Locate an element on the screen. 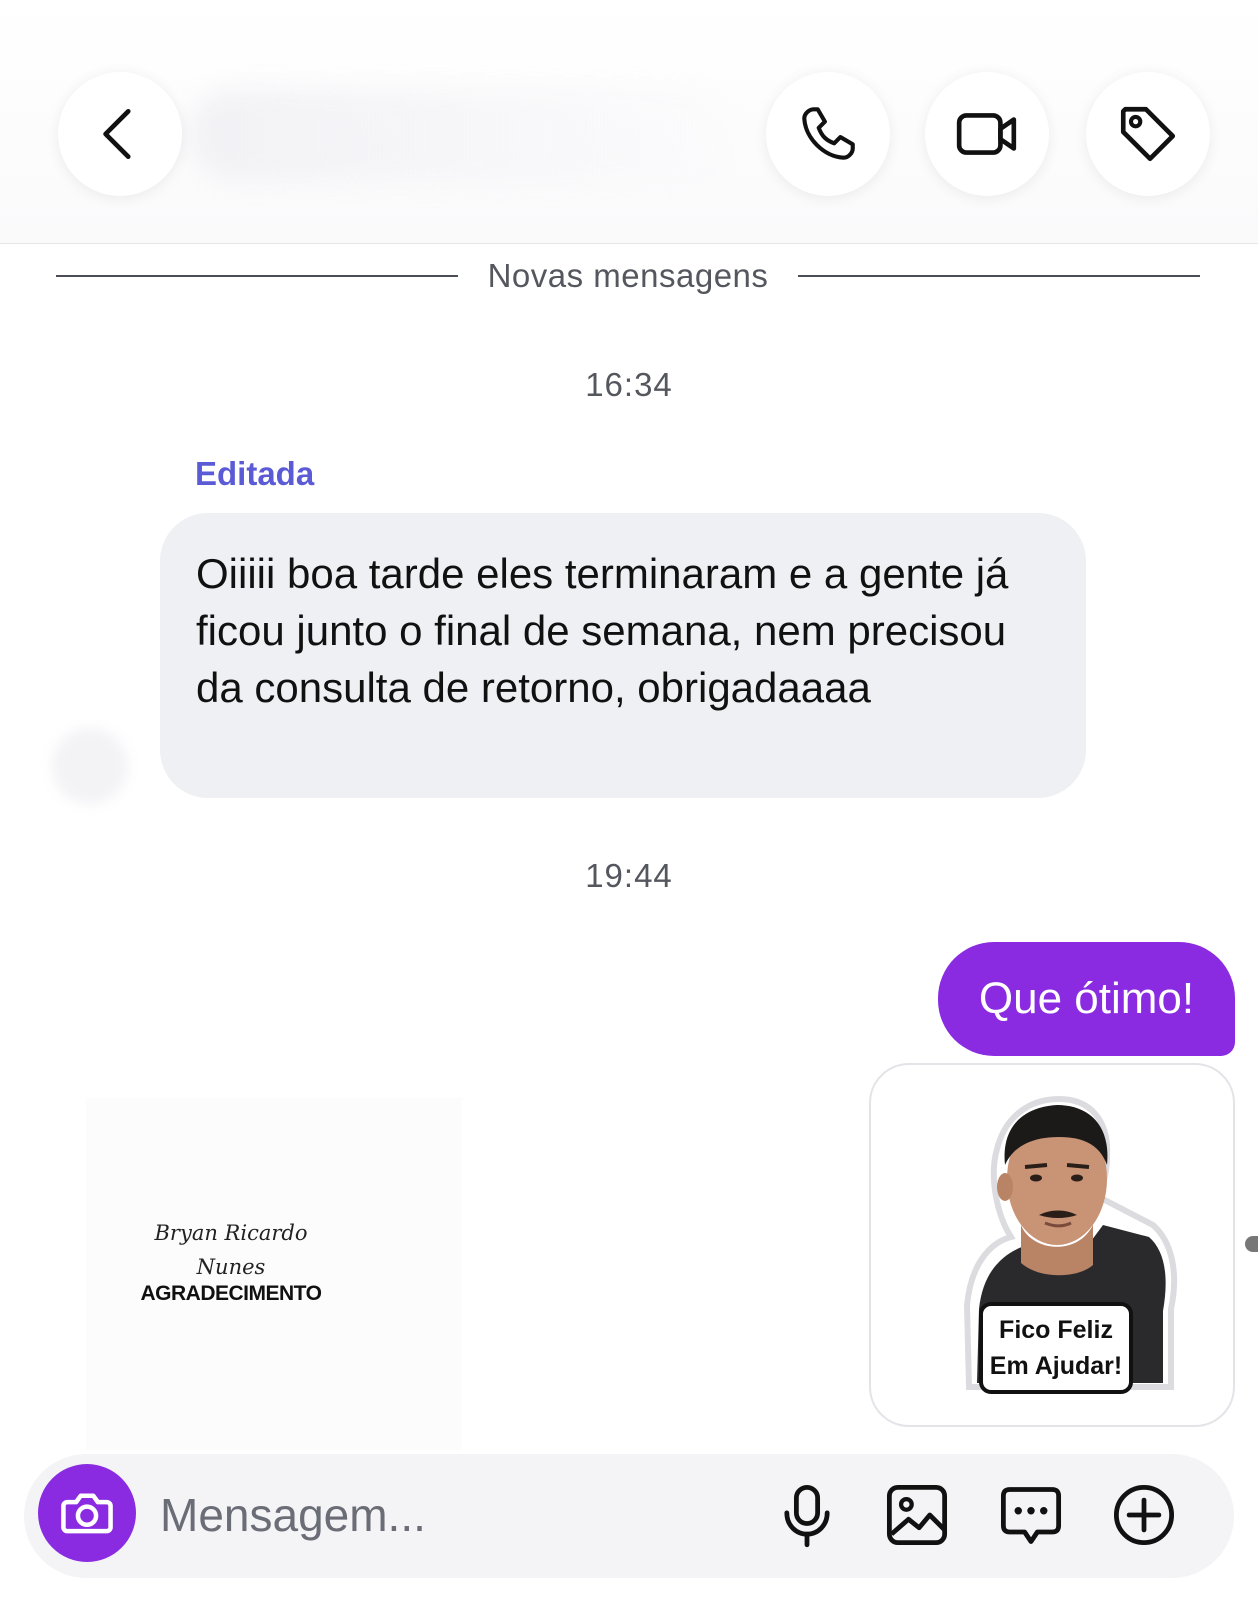  phone-icon is located at coordinates (828, 133).